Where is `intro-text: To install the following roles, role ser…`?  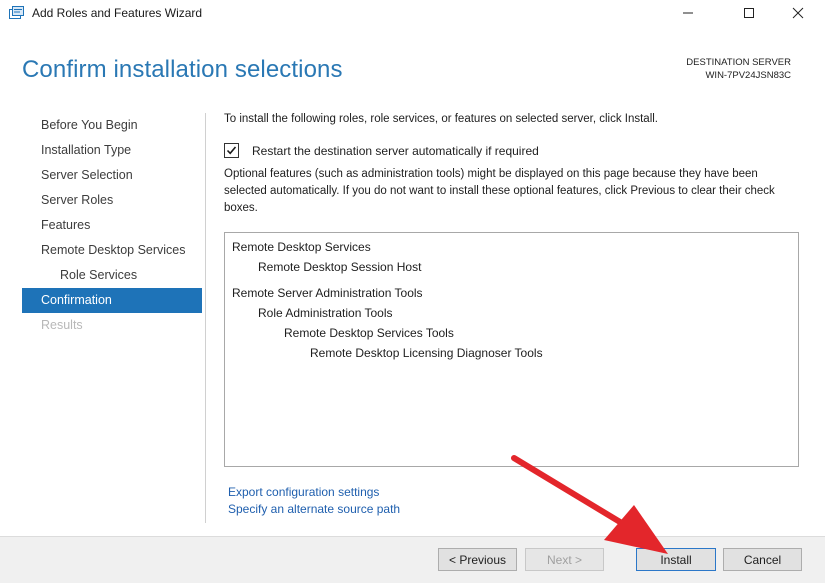
intro-text: To install the following roles, role ser… is located at coordinates (441, 119).